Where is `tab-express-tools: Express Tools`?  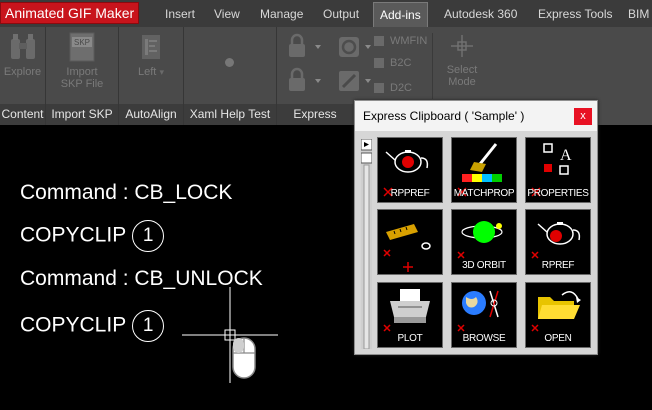
tab-express-tools: Express Tools is located at coordinates (575, 13).